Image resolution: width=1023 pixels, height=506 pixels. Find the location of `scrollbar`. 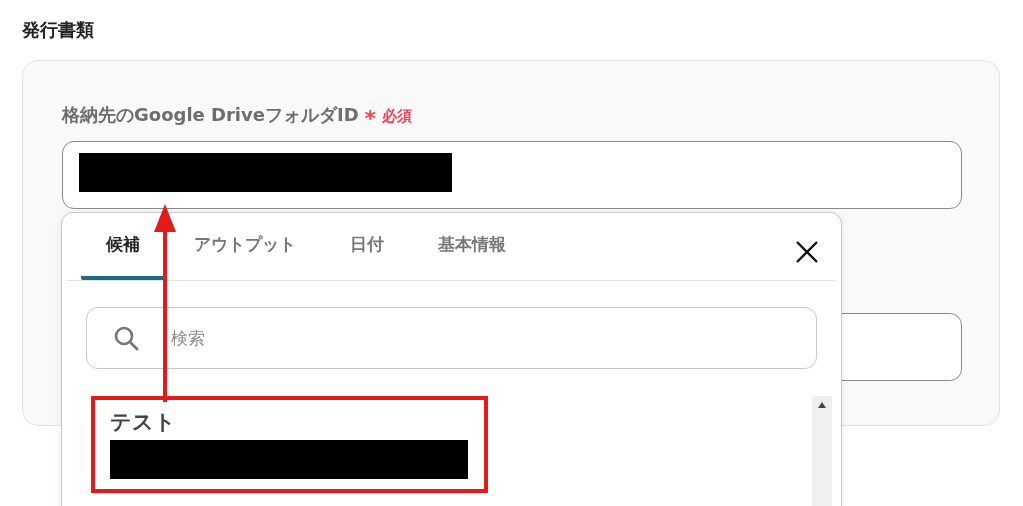

scrollbar is located at coordinates (822, 451).